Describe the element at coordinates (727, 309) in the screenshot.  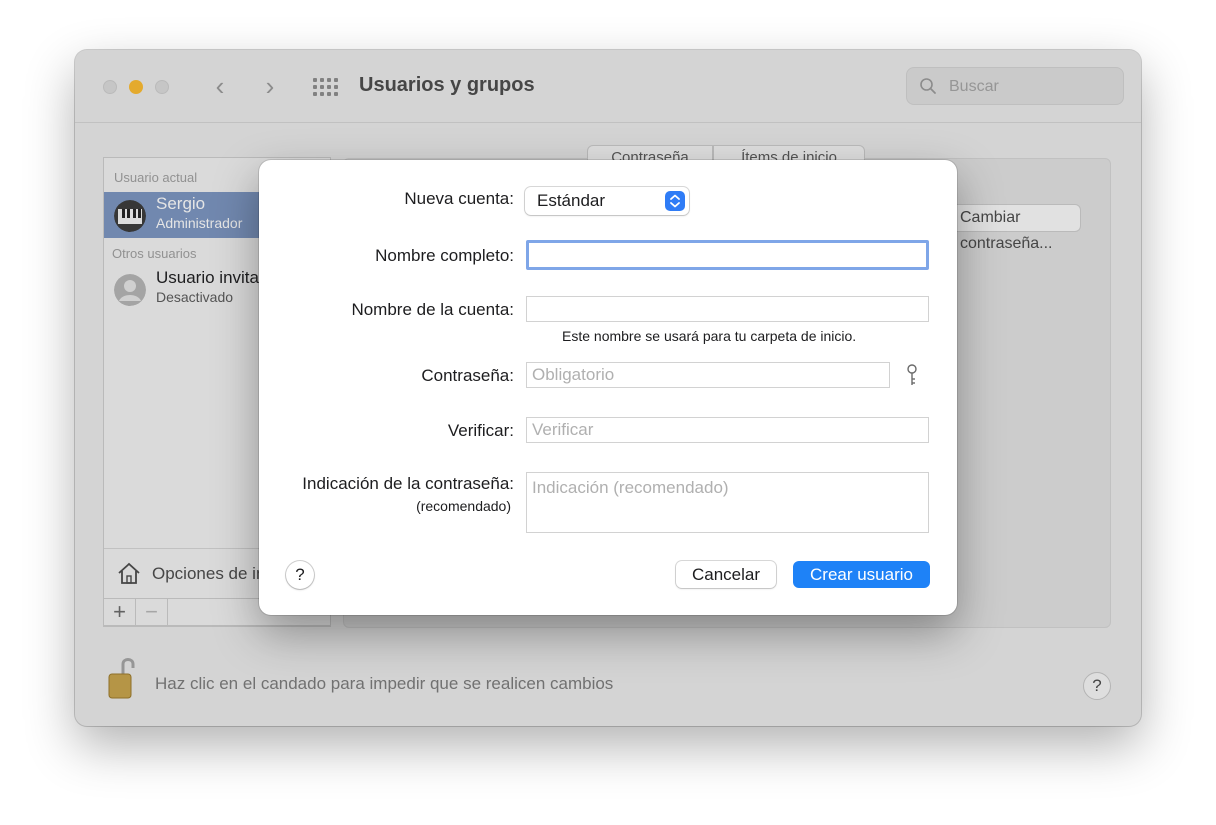
I see `account-name-field` at that location.